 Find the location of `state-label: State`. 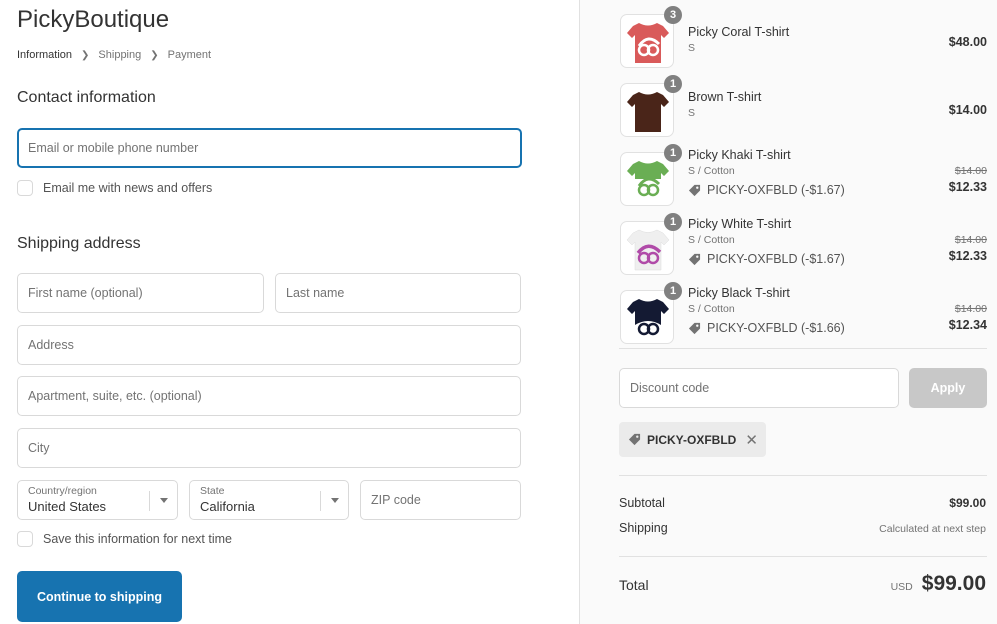

state-label: State is located at coordinates (212, 491).